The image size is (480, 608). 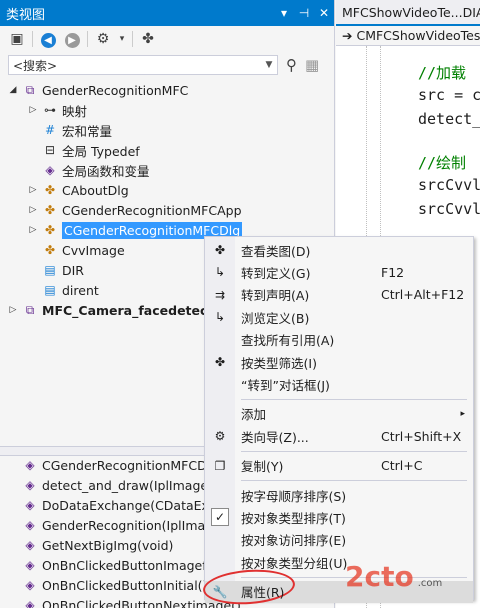 What do you see at coordinates (132, 565) in the screenshot?
I see `member-item-label: OnBnClickedButtonImagefile` at bounding box center [132, 565].